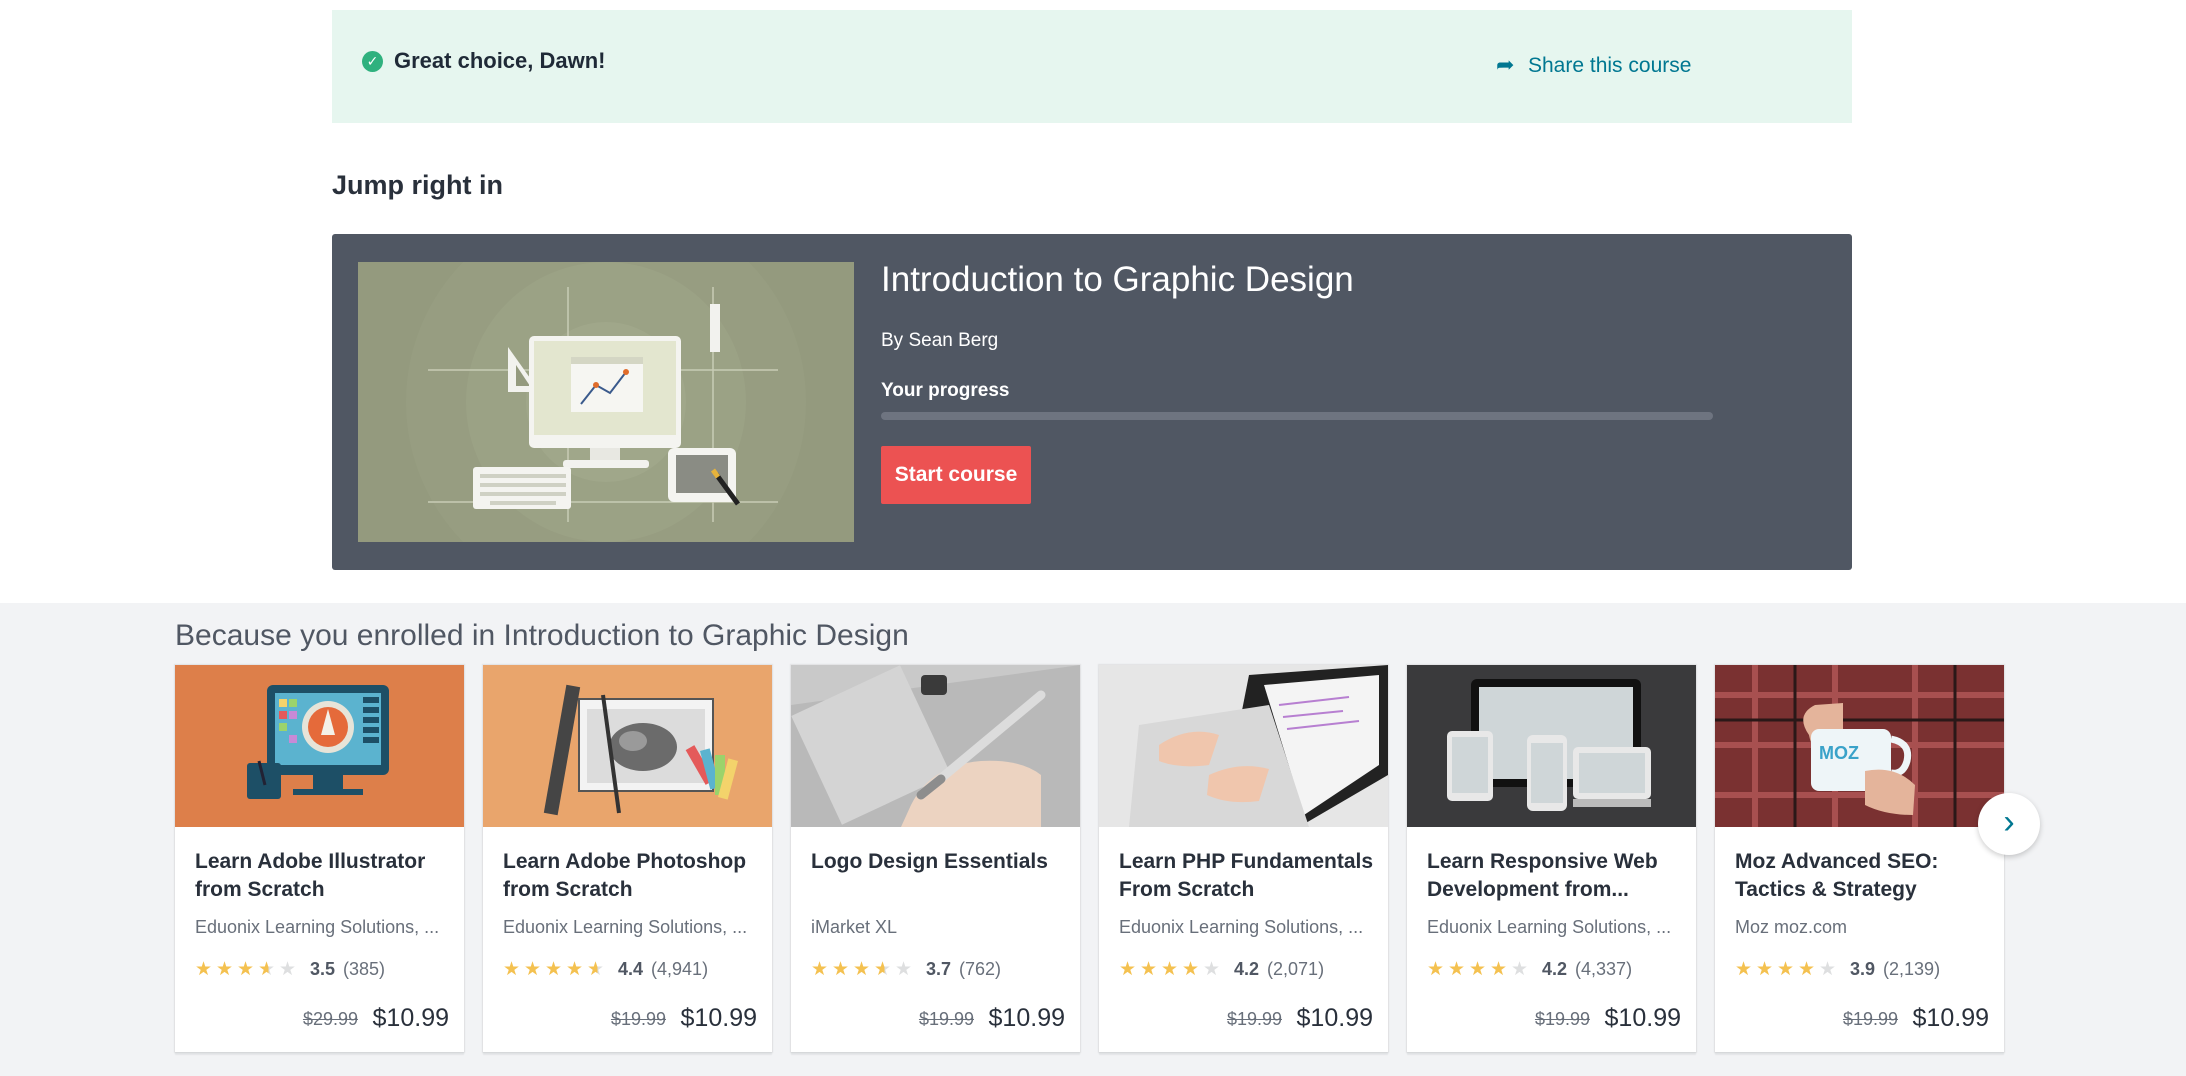 The width and height of the screenshot is (2186, 1076). I want to click on rating-value: 4.4, so click(631, 969).